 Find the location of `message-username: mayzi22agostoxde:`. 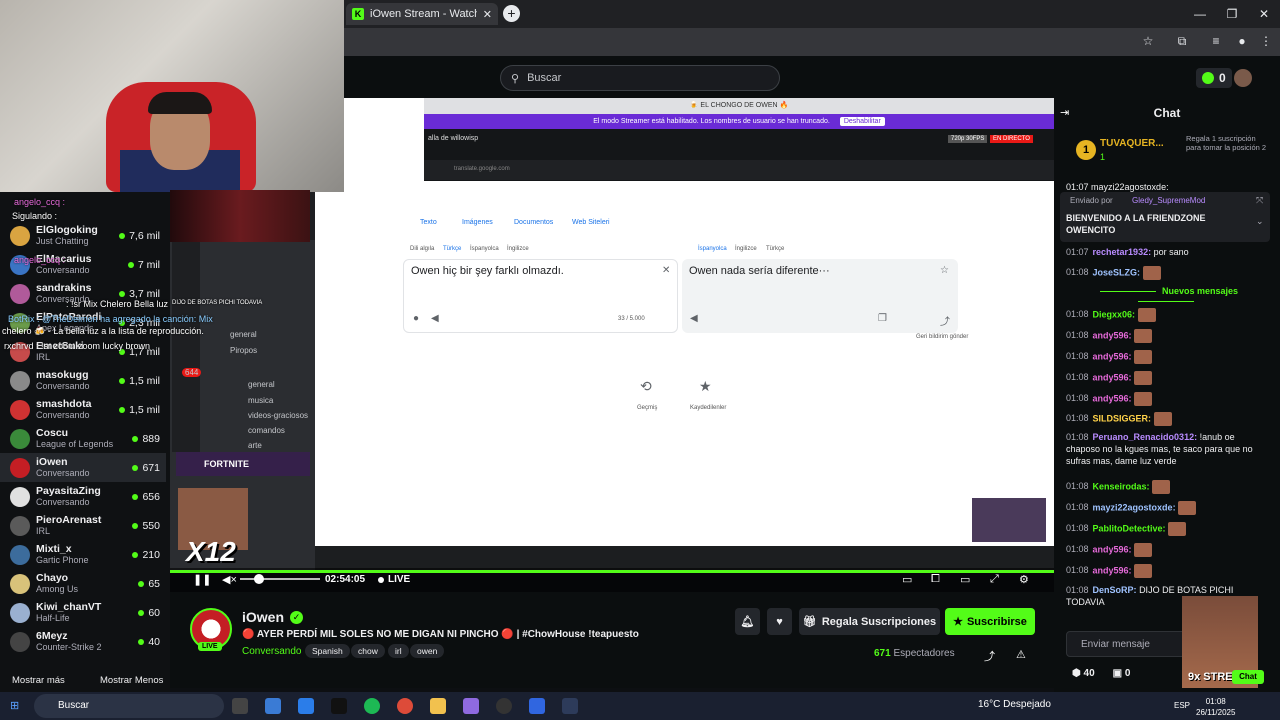

message-username: mayzi22agostoxde: is located at coordinates (1134, 507).